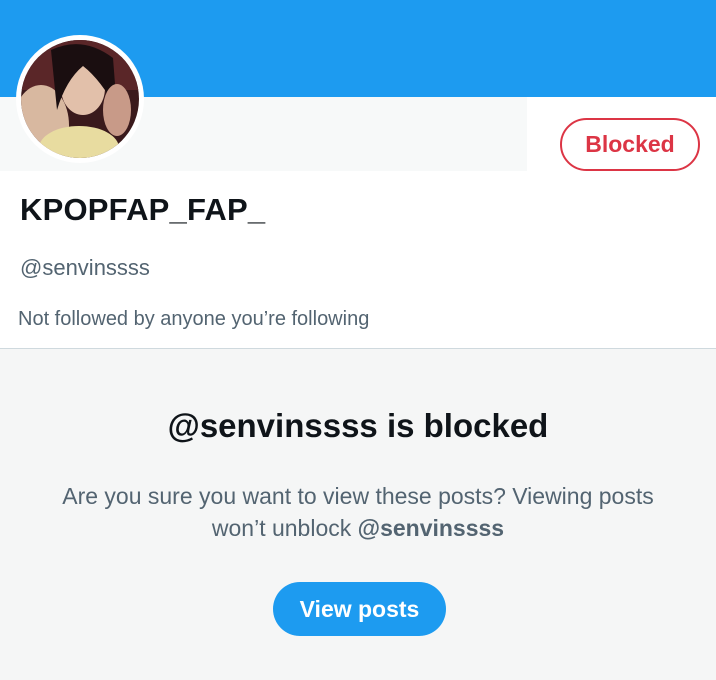  I want to click on profile-handle: @senvinssss, so click(85, 267).